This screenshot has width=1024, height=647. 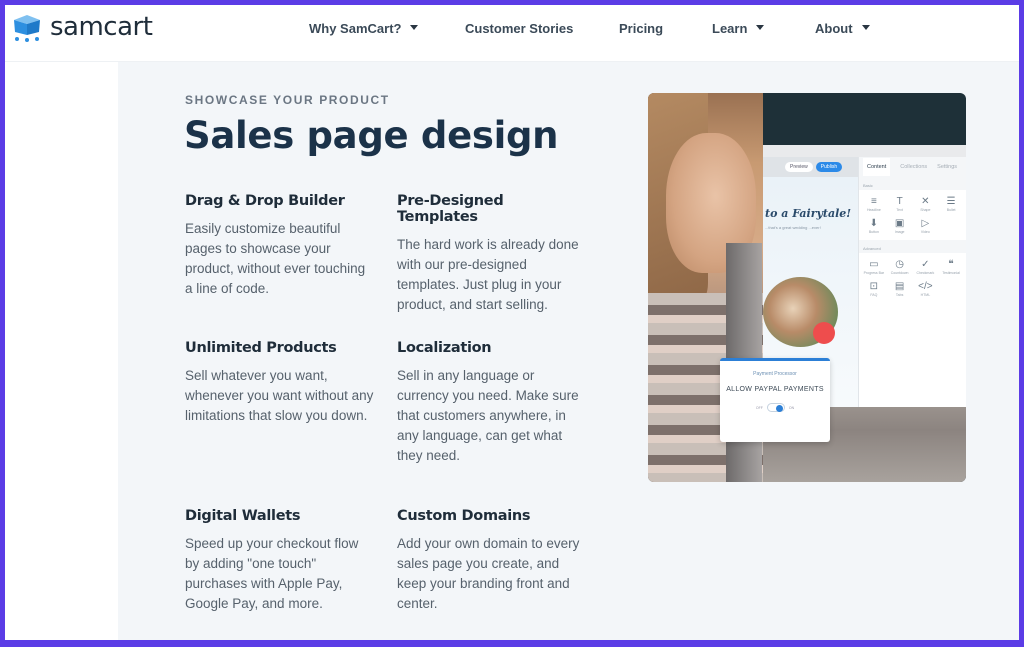 I want to click on basic-element-bullet: ☰ Bullet, so click(x=951, y=204).